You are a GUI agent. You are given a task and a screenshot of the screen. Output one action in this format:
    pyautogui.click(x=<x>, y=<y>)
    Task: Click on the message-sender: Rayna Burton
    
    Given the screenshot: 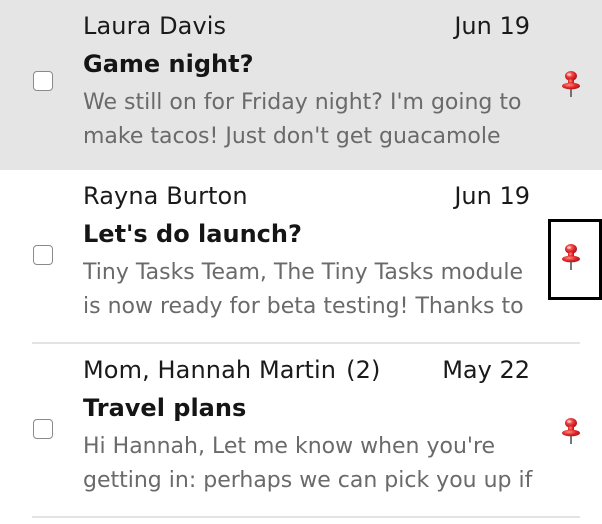 What is the action you would take?
    pyautogui.click(x=170, y=196)
    